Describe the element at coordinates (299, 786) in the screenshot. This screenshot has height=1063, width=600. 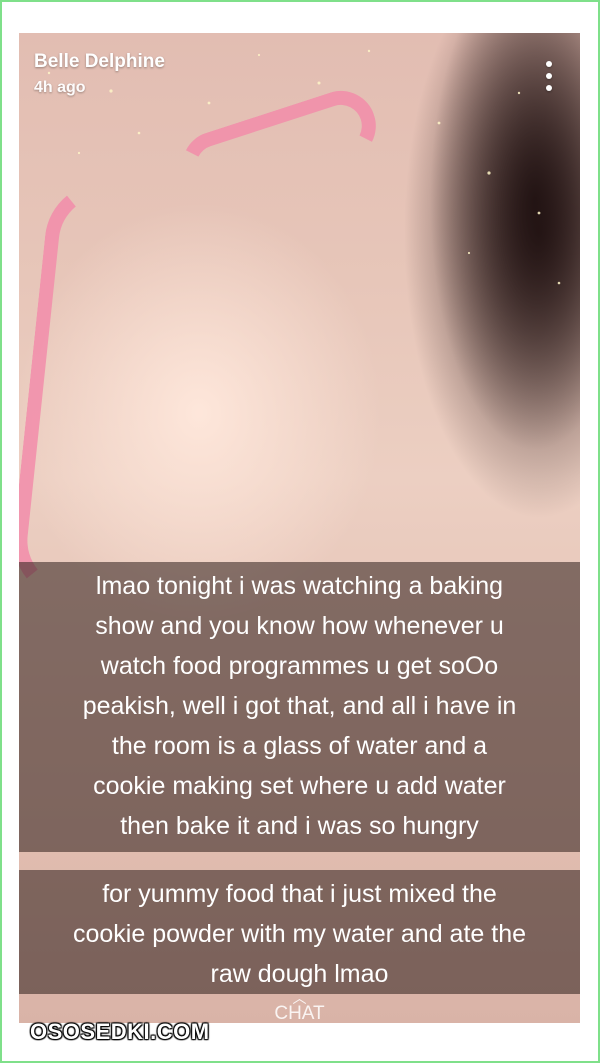
I see `caption-line: cookie making set where u add water` at that location.